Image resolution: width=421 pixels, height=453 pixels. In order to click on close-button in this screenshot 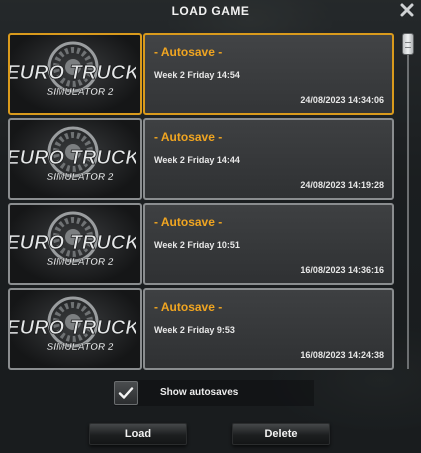, I will do `click(407, 10)`.